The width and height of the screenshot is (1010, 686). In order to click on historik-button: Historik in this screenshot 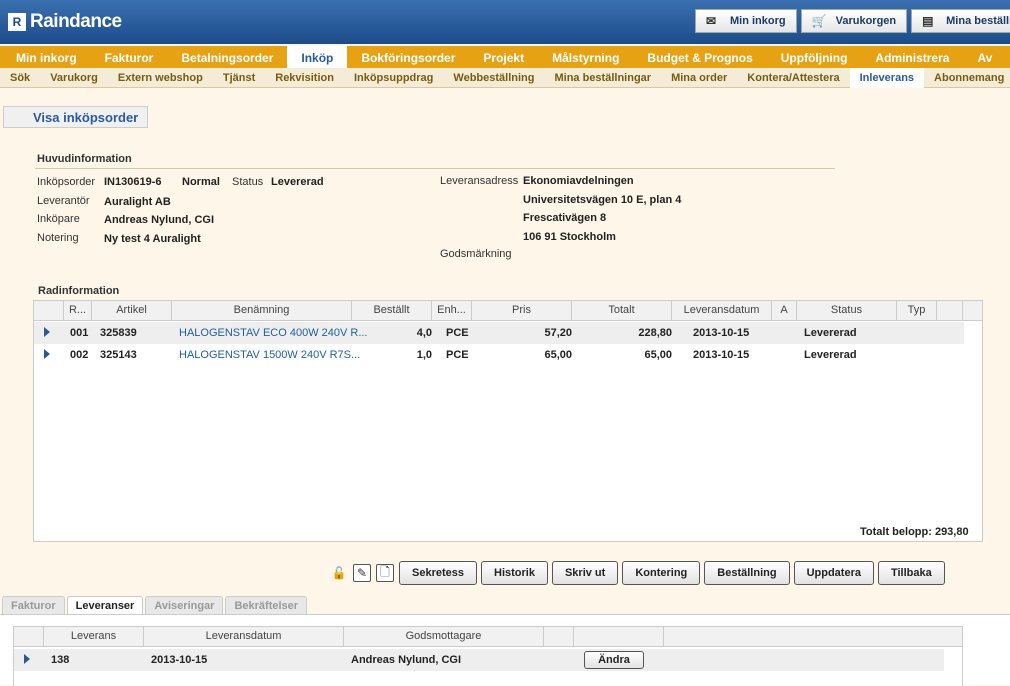, I will do `click(514, 573)`.